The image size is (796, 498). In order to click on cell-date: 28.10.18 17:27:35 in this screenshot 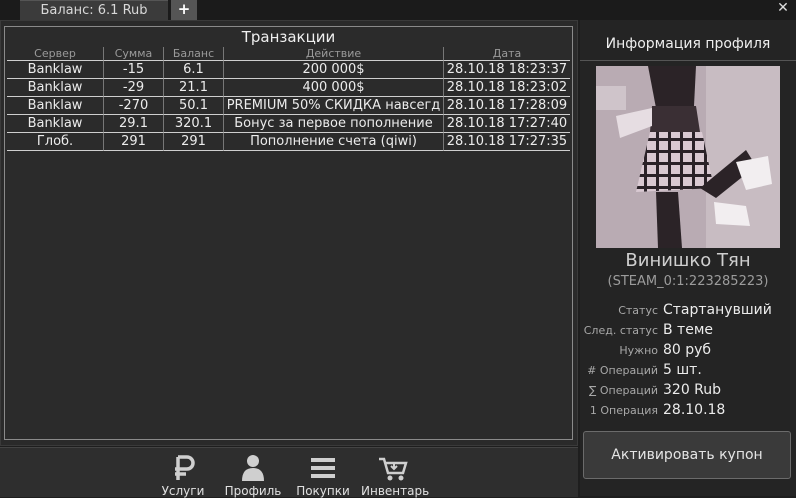, I will do `click(507, 142)`.